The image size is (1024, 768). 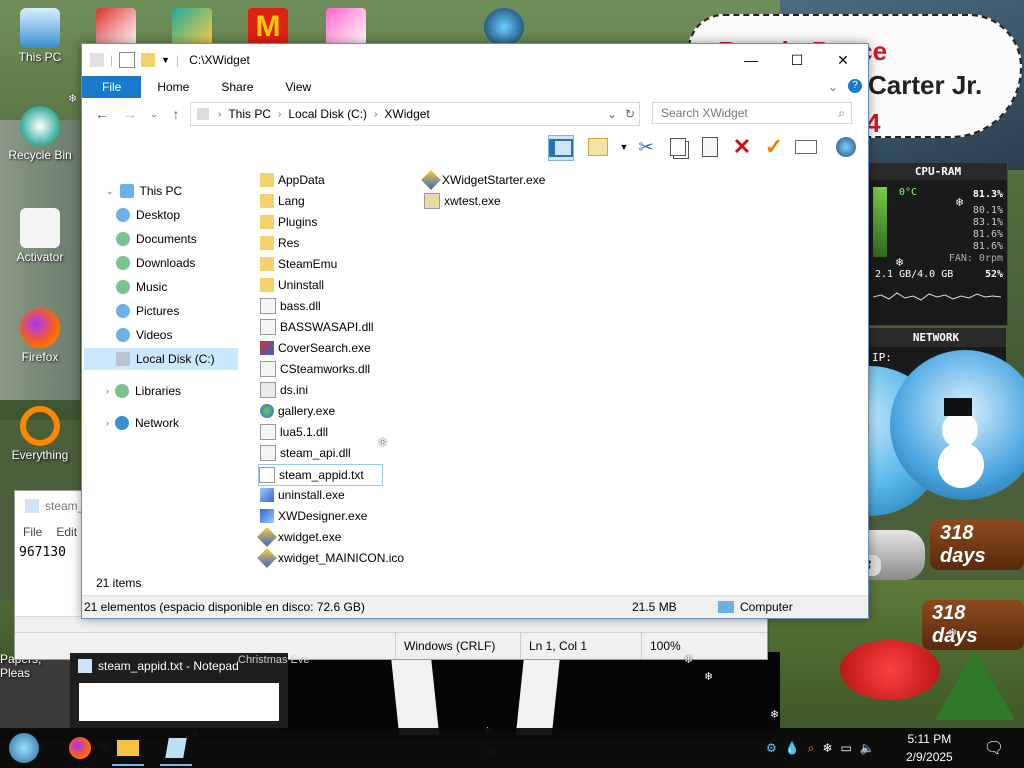 What do you see at coordinates (110, 191) in the screenshot?
I see `chevron-down-icon: ⌄` at bounding box center [110, 191].